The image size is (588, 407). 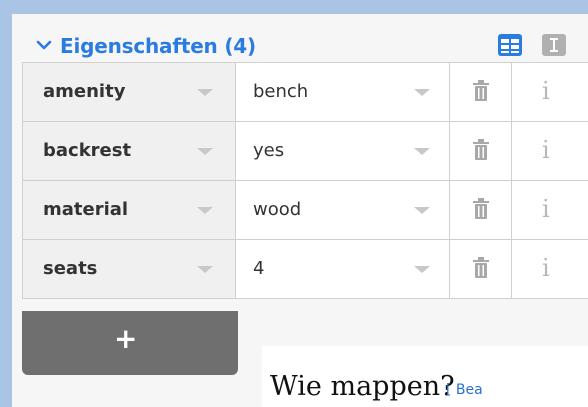 What do you see at coordinates (129, 269) in the screenshot?
I see `tag-key-field: seats` at bounding box center [129, 269].